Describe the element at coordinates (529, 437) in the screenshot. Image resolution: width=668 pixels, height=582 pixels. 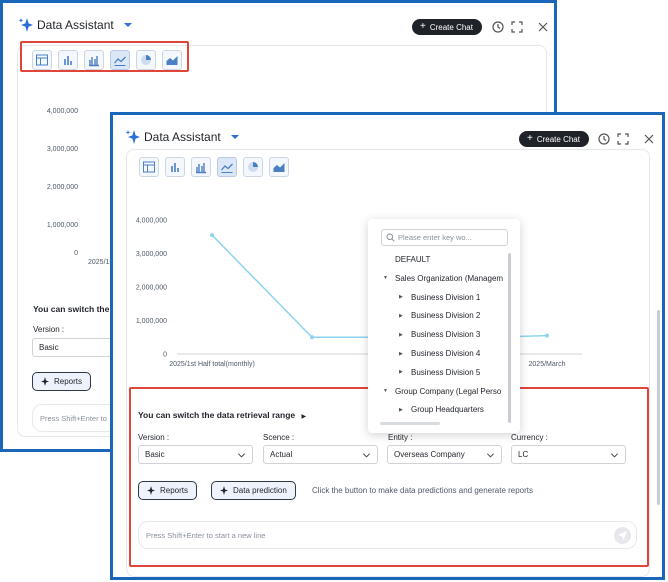
I see `currency-label: Currency :` at that location.